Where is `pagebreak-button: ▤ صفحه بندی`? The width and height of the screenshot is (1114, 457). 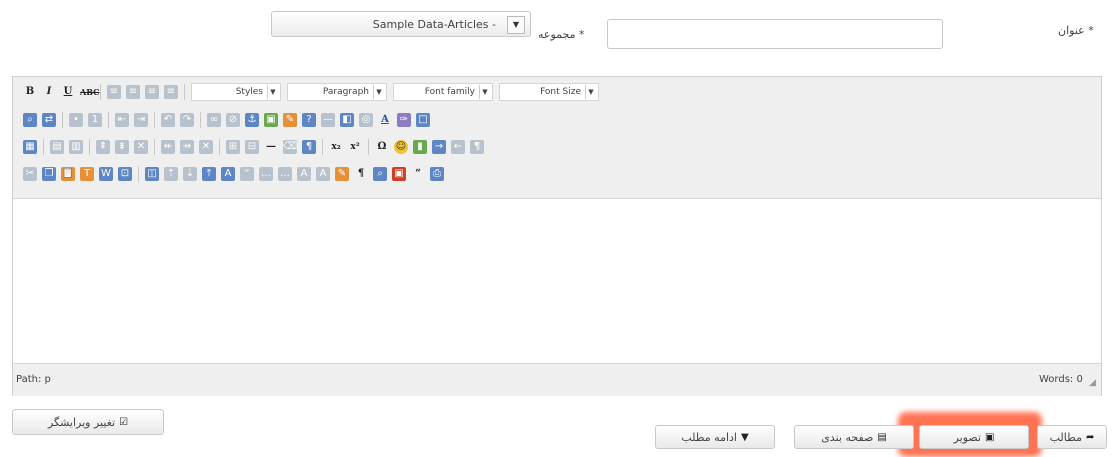 pagebreak-button: ▤ صفحه بندی is located at coordinates (854, 437).